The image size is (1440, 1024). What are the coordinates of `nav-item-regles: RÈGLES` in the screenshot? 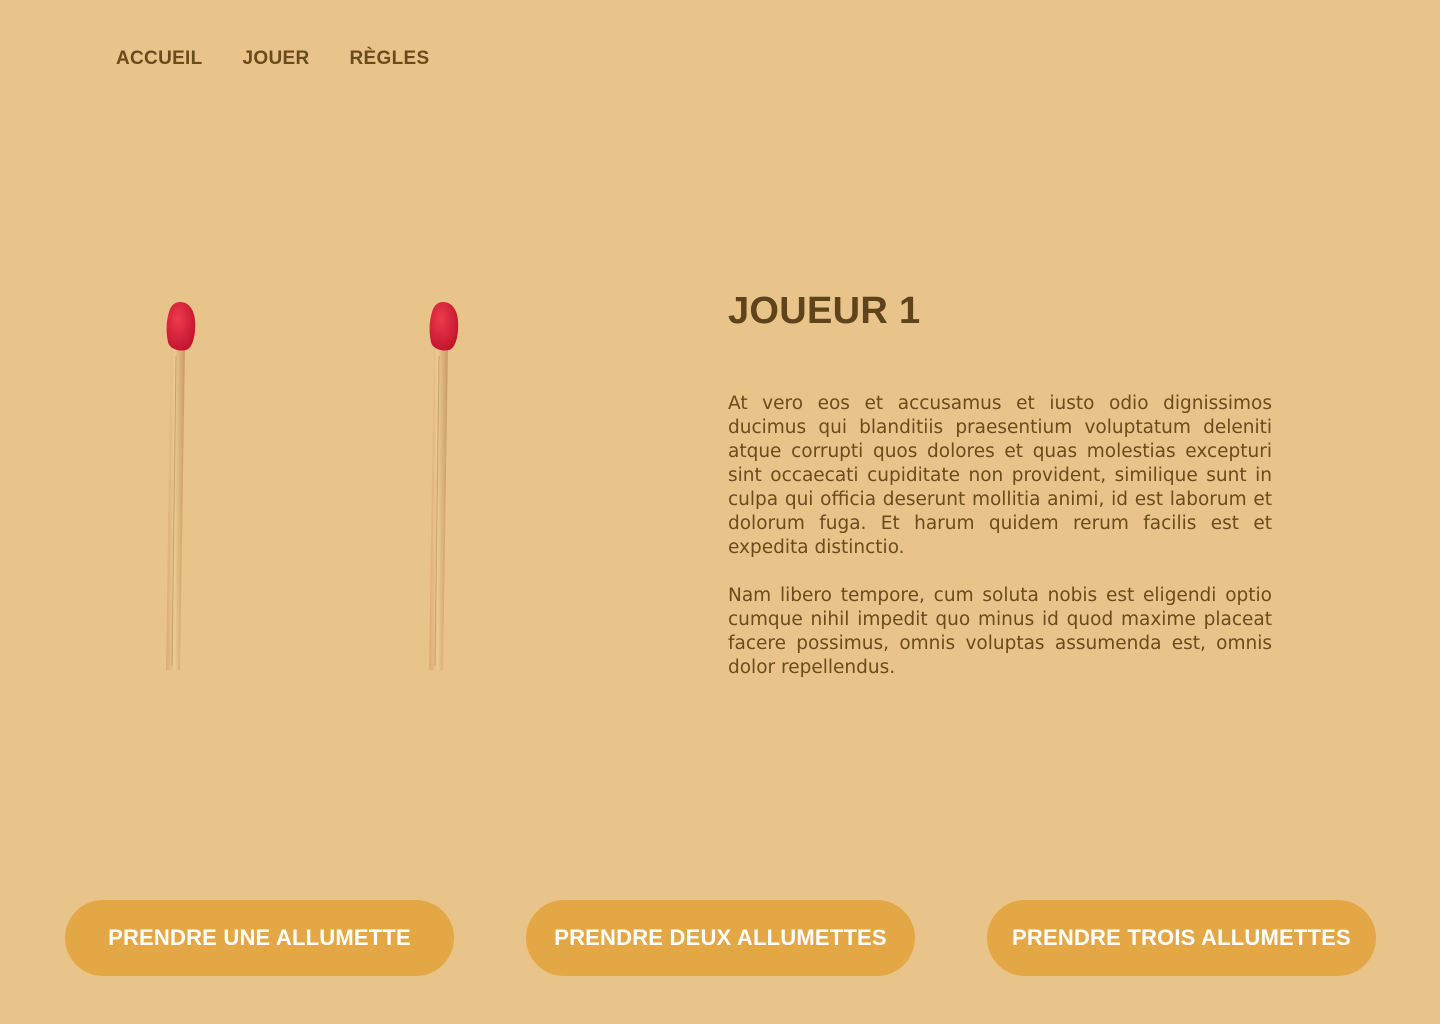 It's located at (390, 59).